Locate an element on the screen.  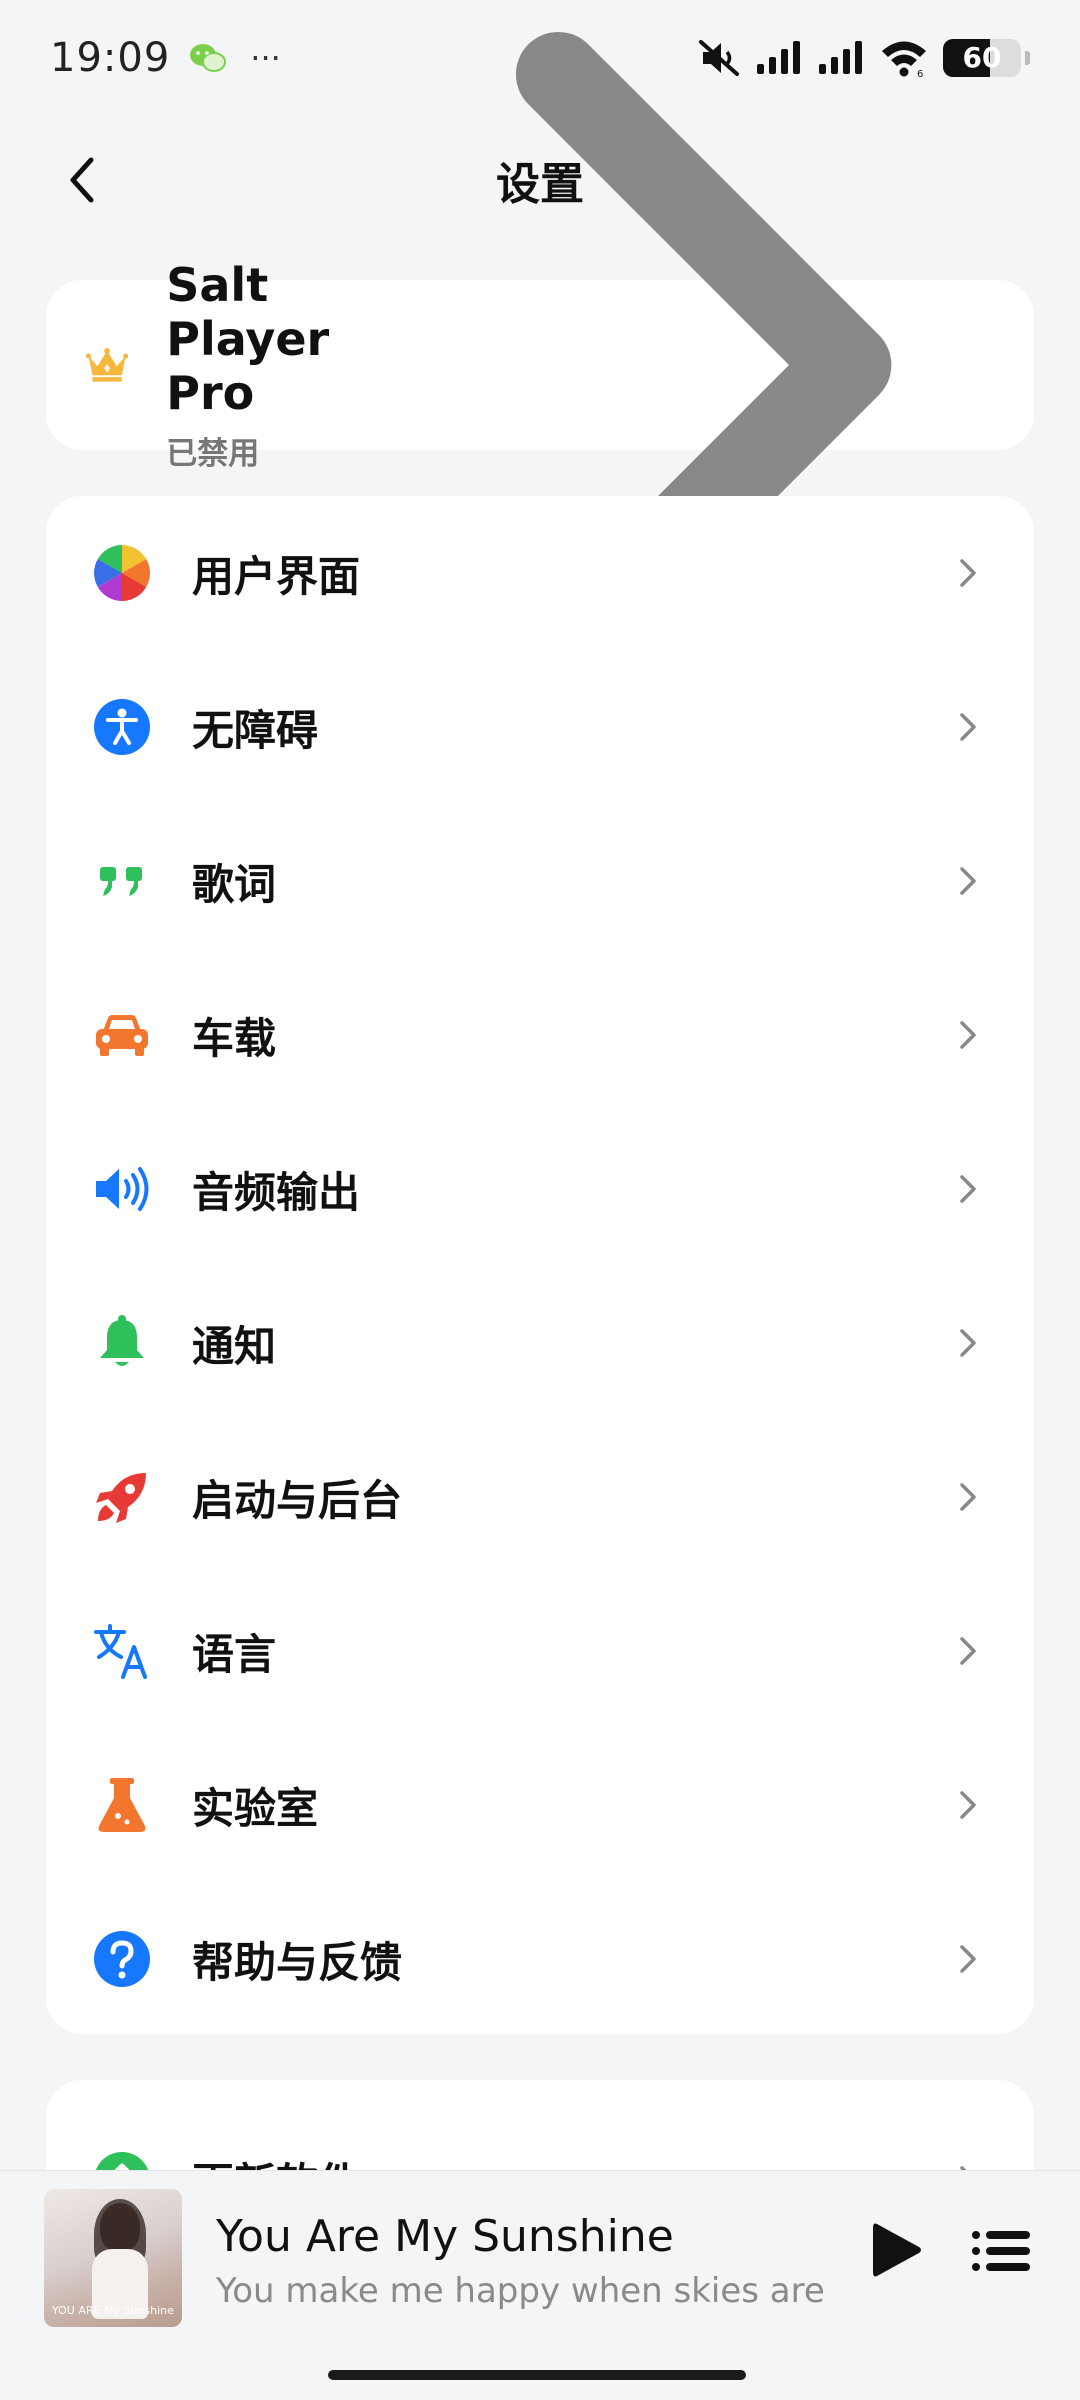
settings-item-label: 车载 is located at coordinates (234, 1038).